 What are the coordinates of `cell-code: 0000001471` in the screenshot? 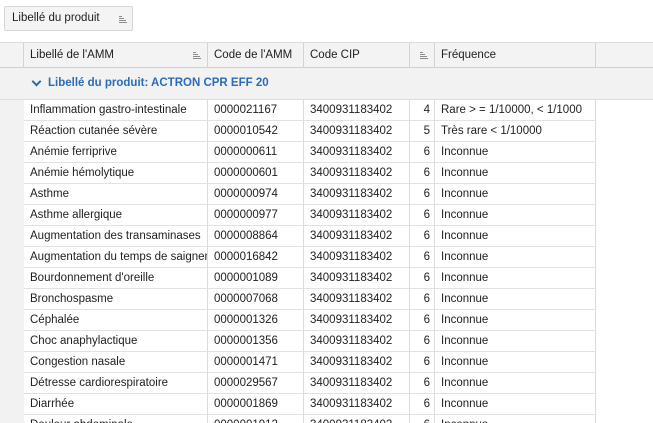 It's located at (256, 362).